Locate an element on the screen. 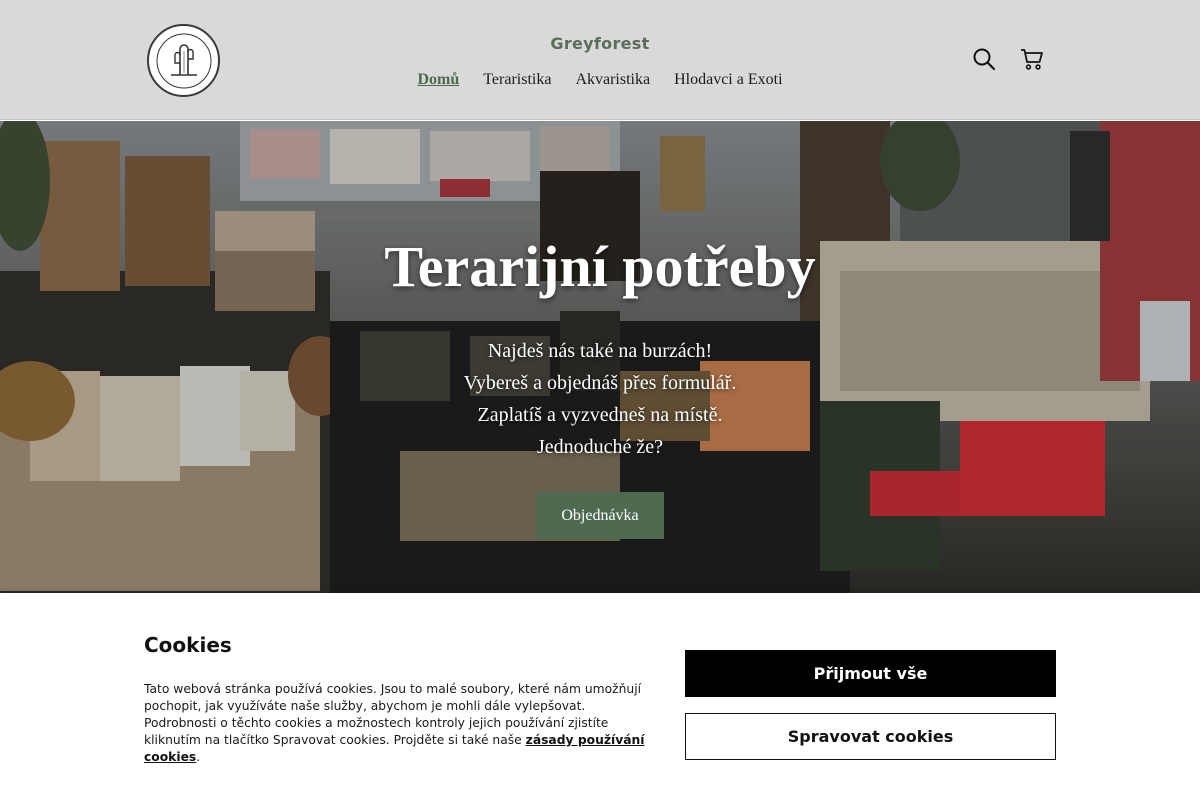 The height and width of the screenshot is (800, 1200). hero-title: Terarijní potřeby is located at coordinates (600, 266).